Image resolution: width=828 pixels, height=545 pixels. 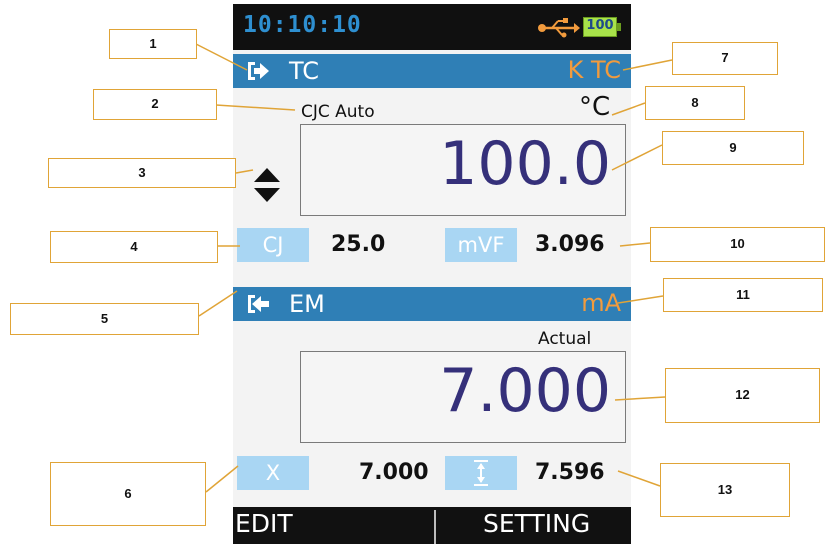 I want to click on channel1-type-label: K TC, so click(x=594, y=70).